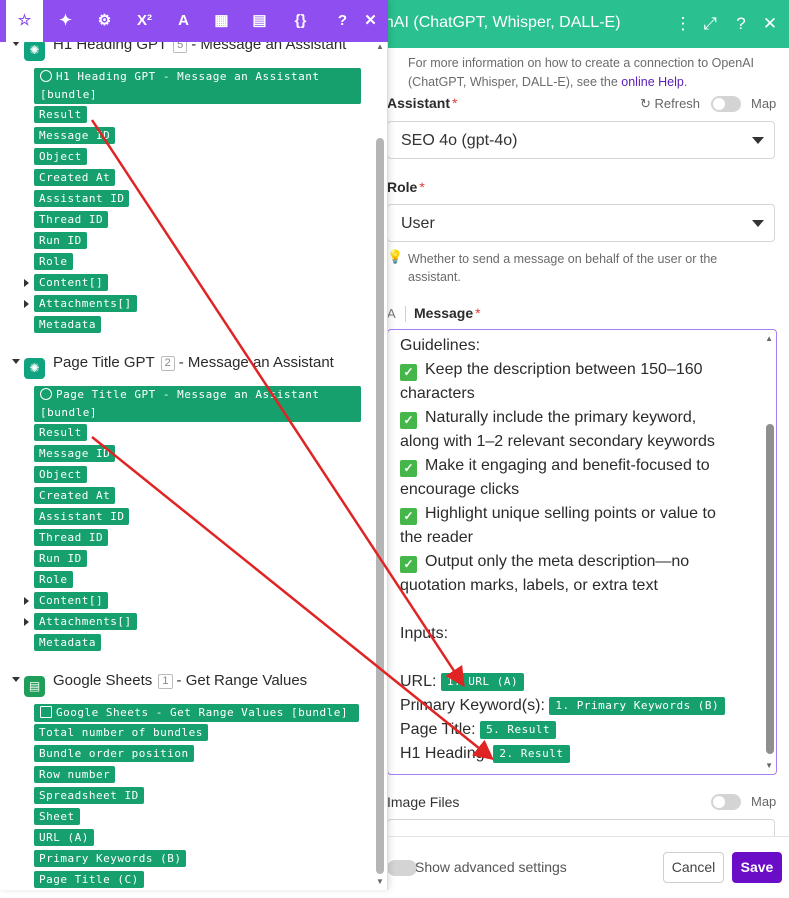  Describe the element at coordinates (110, 47) in the screenshot. I see `module-title: H1 Heading GPT` at that location.